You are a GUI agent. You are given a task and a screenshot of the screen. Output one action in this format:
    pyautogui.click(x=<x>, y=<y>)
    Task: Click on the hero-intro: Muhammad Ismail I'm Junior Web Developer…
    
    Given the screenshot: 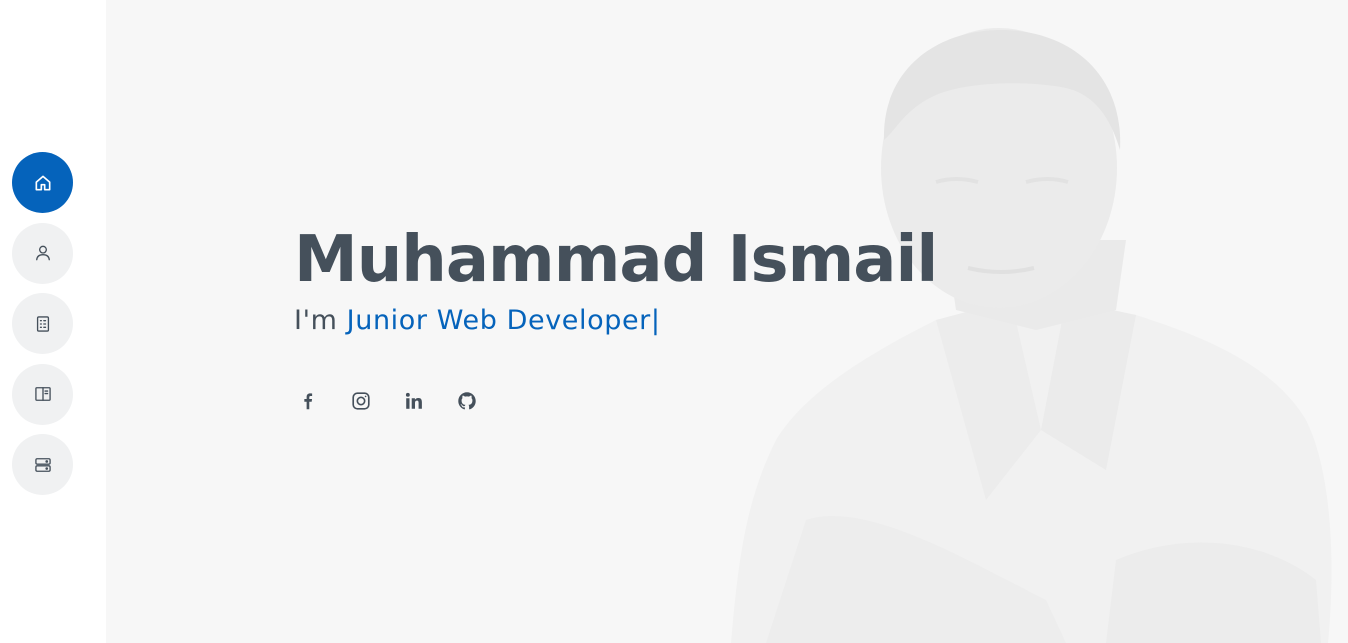 What is the action you would take?
    pyautogui.click(x=616, y=279)
    